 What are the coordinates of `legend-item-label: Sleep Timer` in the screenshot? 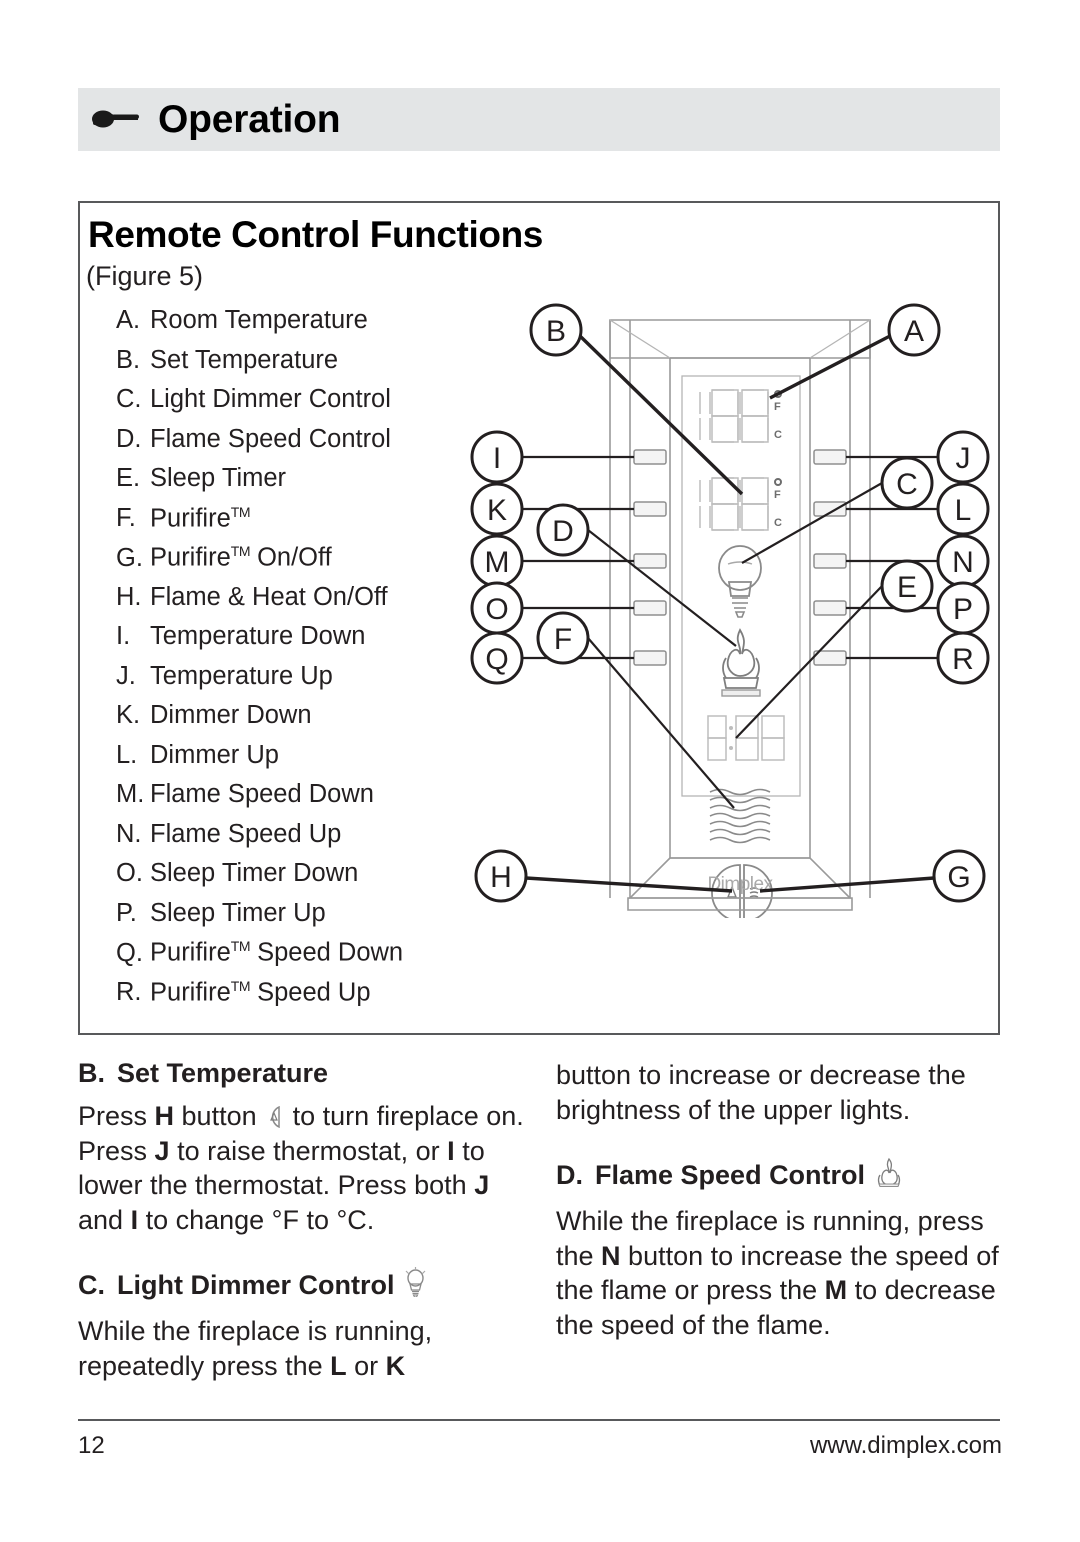 It's located at (218, 478).